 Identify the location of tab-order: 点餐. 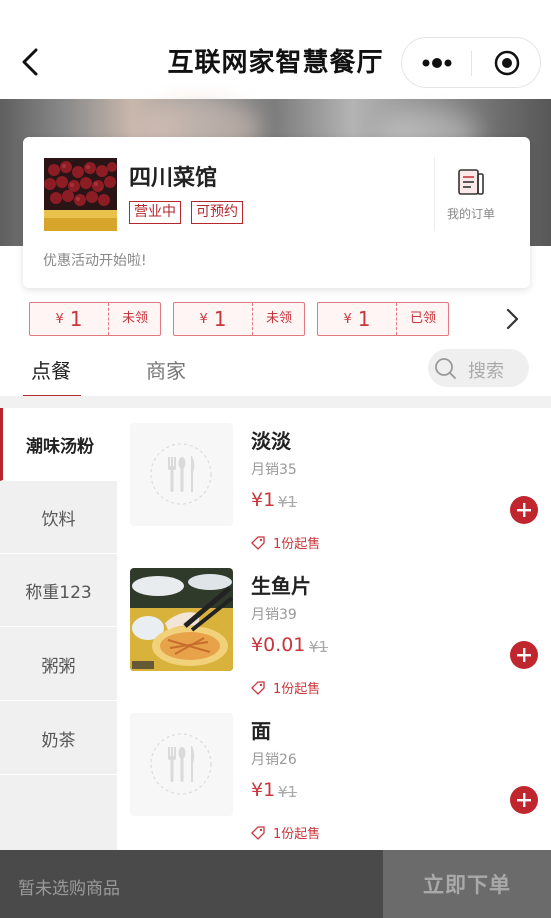
(51, 369).